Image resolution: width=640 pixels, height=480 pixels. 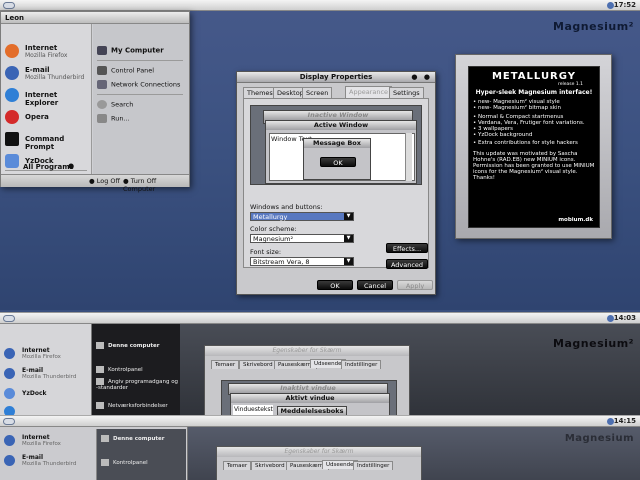 What do you see at coordinates (317, 97) in the screenshot?
I see `tab-screen-saver: Screen Saver` at bounding box center [317, 97].